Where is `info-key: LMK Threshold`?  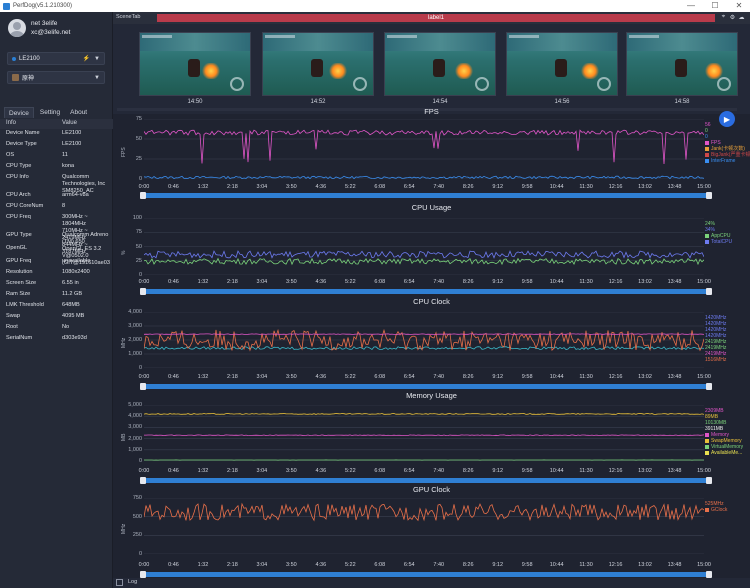 info-key: LMK Threshold is located at coordinates (25, 305).